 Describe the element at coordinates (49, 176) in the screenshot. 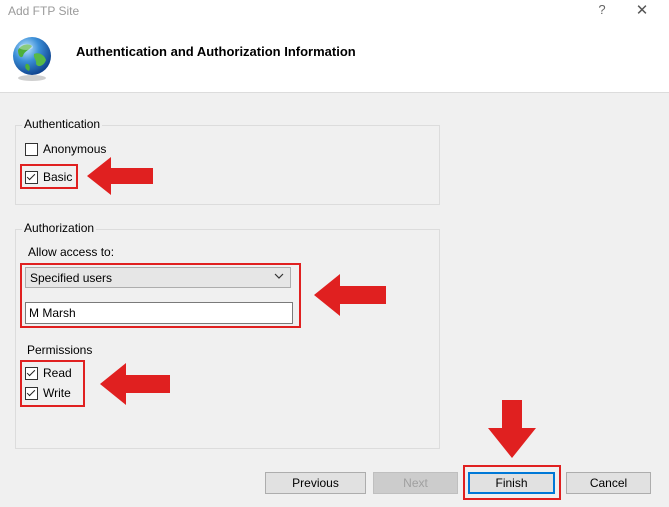

I see `basic-highlight` at that location.